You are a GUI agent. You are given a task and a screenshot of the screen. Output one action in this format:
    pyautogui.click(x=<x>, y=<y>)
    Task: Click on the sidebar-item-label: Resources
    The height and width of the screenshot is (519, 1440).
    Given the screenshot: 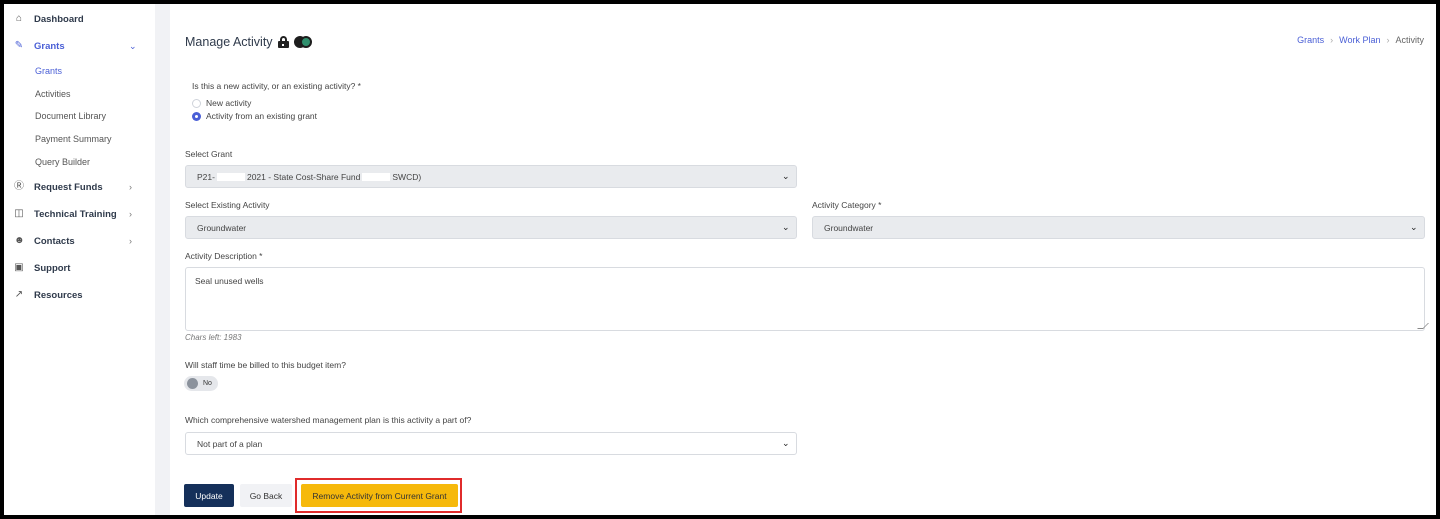 What is the action you would take?
    pyautogui.click(x=58, y=295)
    